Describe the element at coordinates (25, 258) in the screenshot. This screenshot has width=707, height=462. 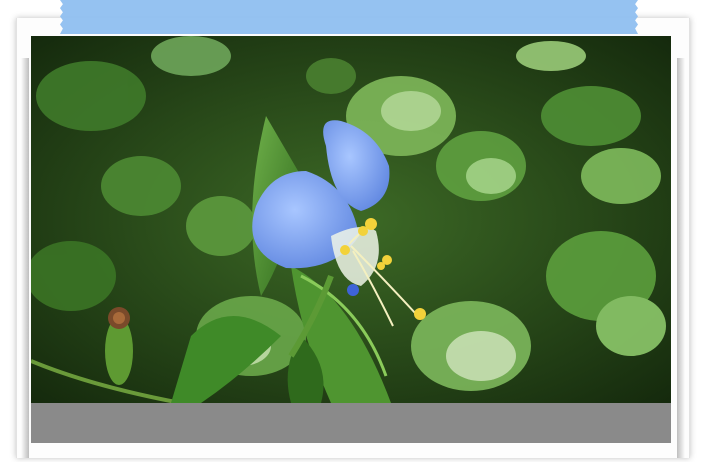
I see `frame-shadow-left` at that location.